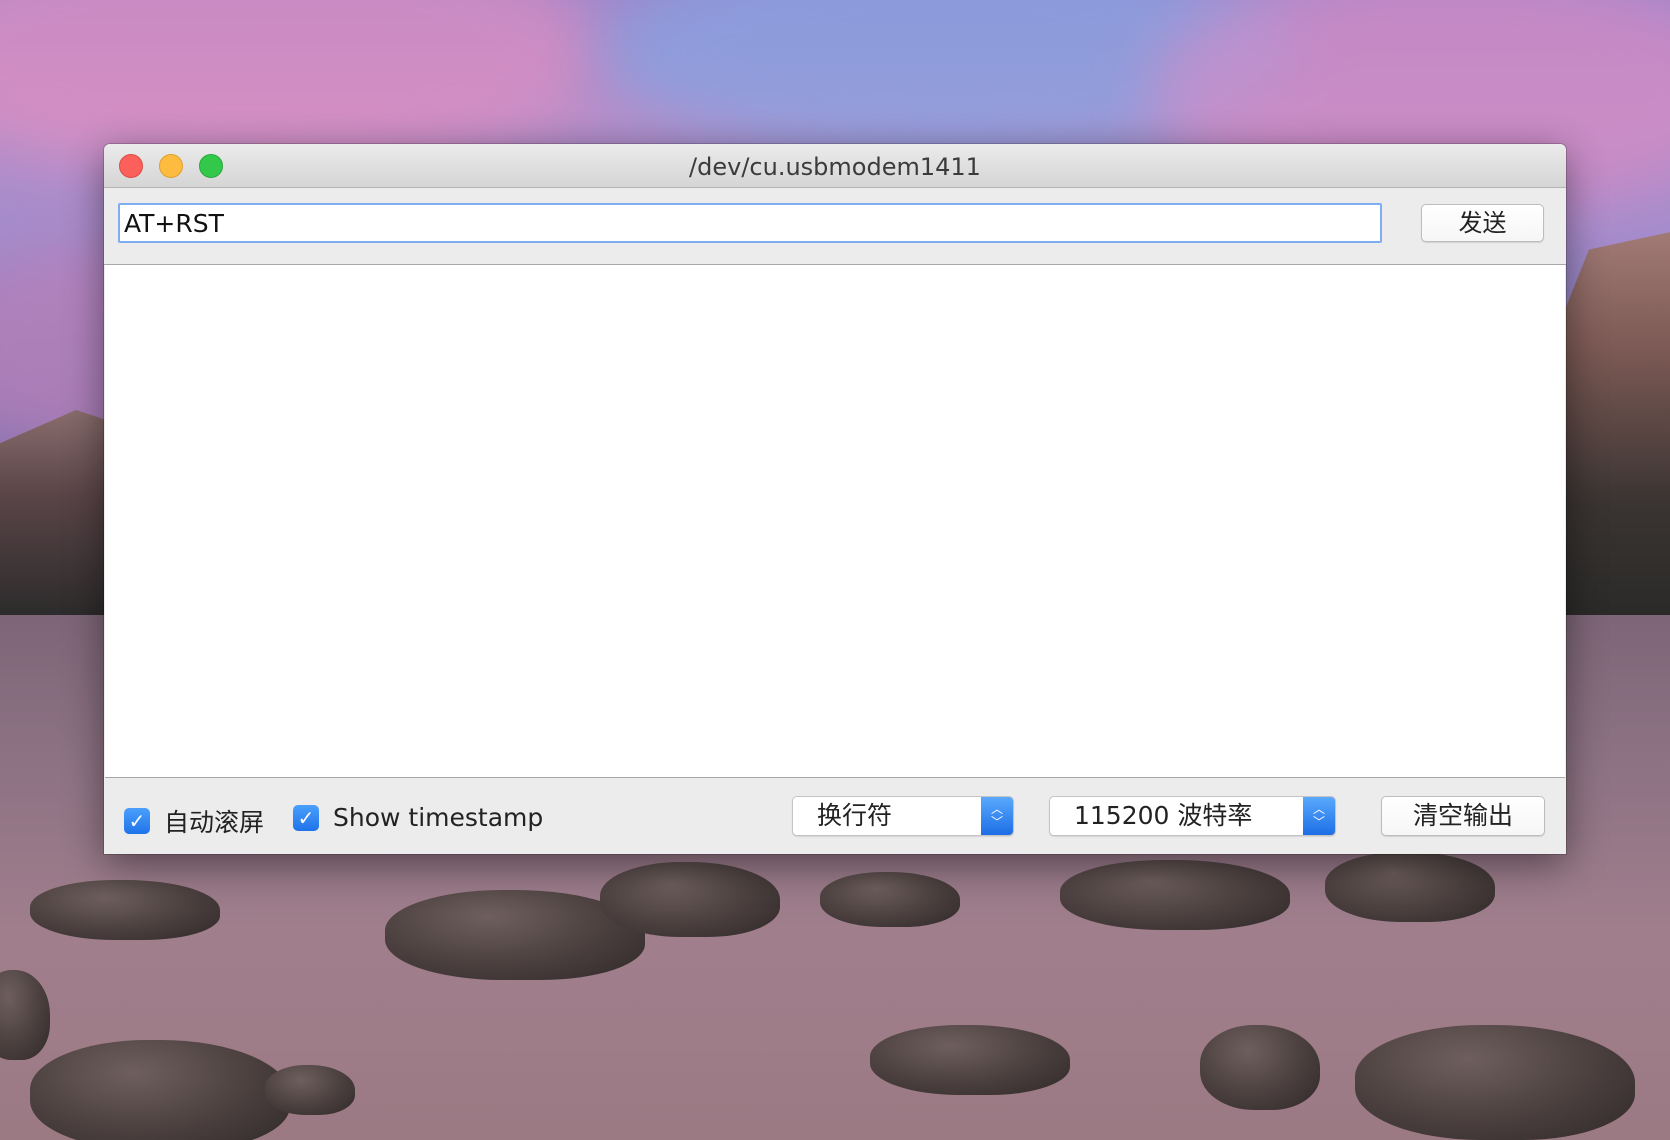 The width and height of the screenshot is (1670, 1140). I want to click on show-timestamp-checkbox: ✓ Show timestamp, so click(418, 817).